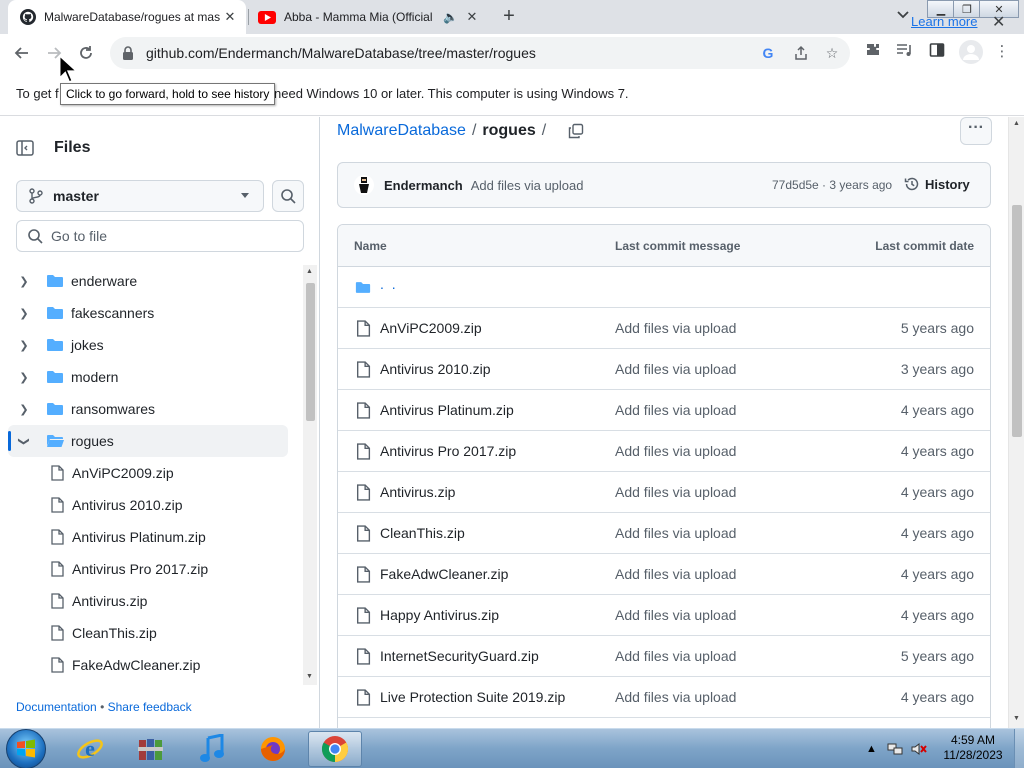 This screenshot has width=1024, height=768. Describe the element at coordinates (944, 21) in the screenshot. I see `learn-more-link: Learn more` at that location.